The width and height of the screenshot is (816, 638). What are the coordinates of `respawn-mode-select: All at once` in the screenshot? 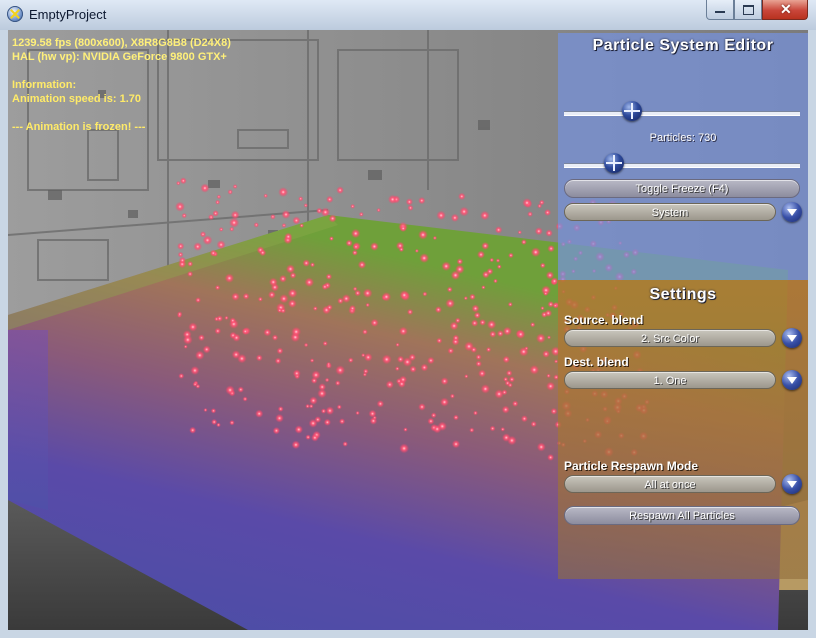 It's located at (670, 484).